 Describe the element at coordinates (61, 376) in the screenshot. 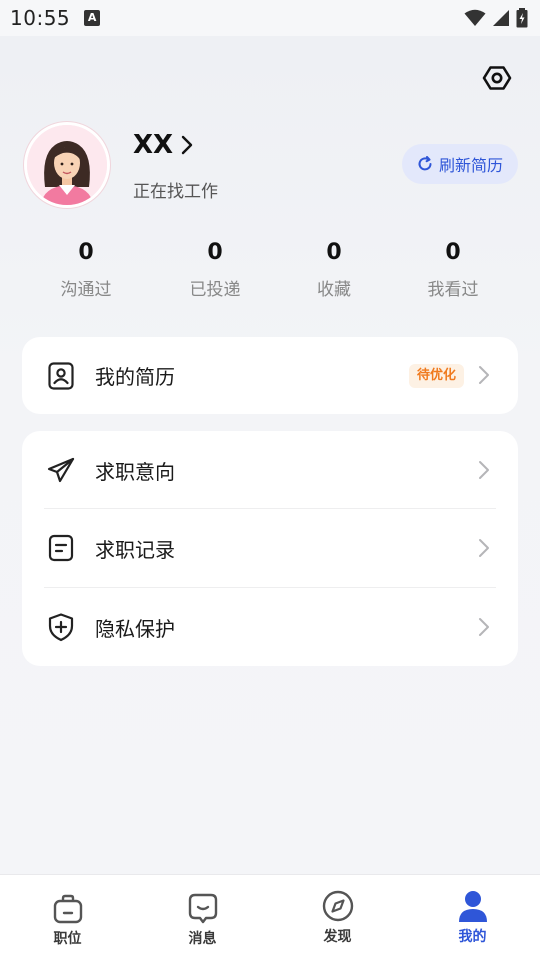

I see `resume-icon` at that location.